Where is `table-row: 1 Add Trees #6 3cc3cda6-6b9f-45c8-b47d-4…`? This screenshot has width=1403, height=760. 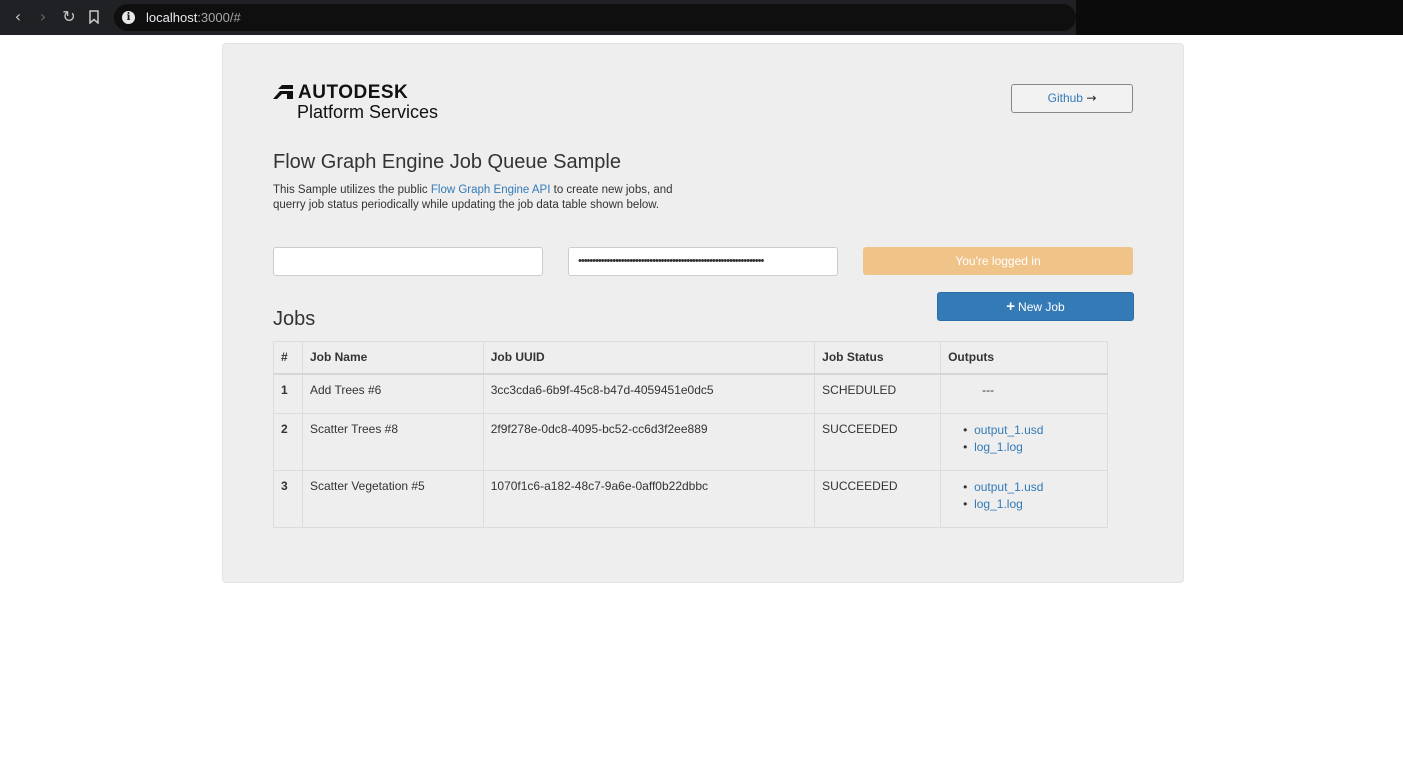 table-row: 1 Add Trees #6 3cc3cda6-6b9f-45c8-b47d-4… is located at coordinates (690, 393).